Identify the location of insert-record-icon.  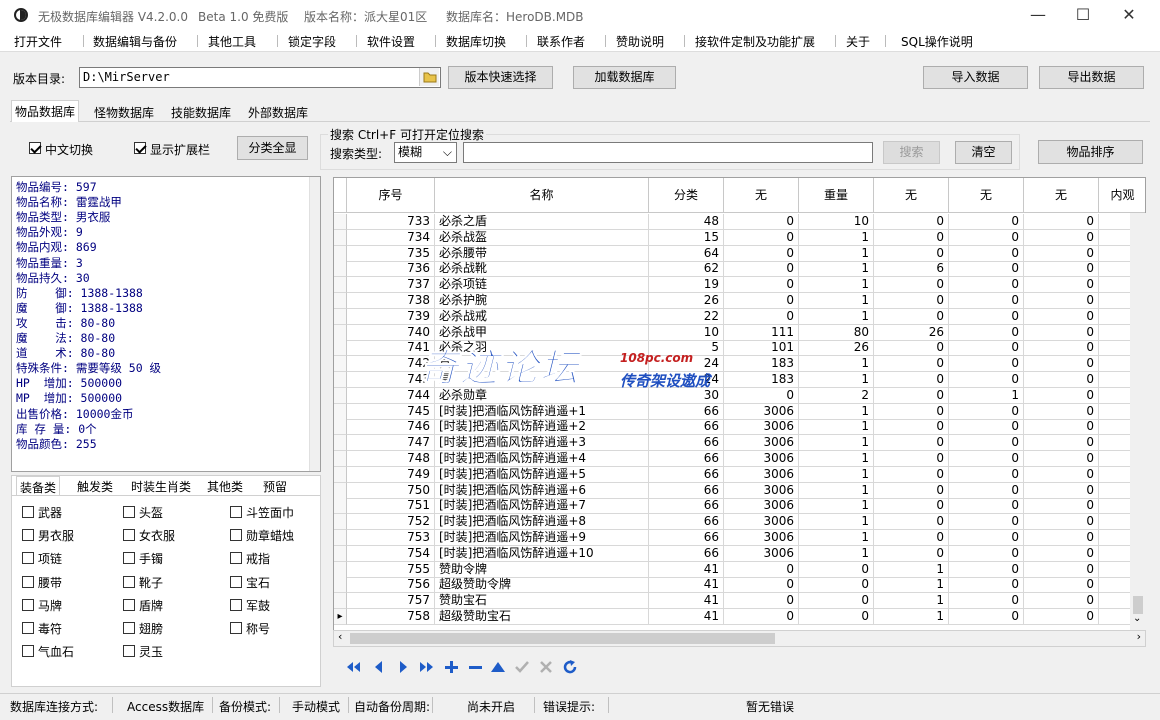
(451, 667).